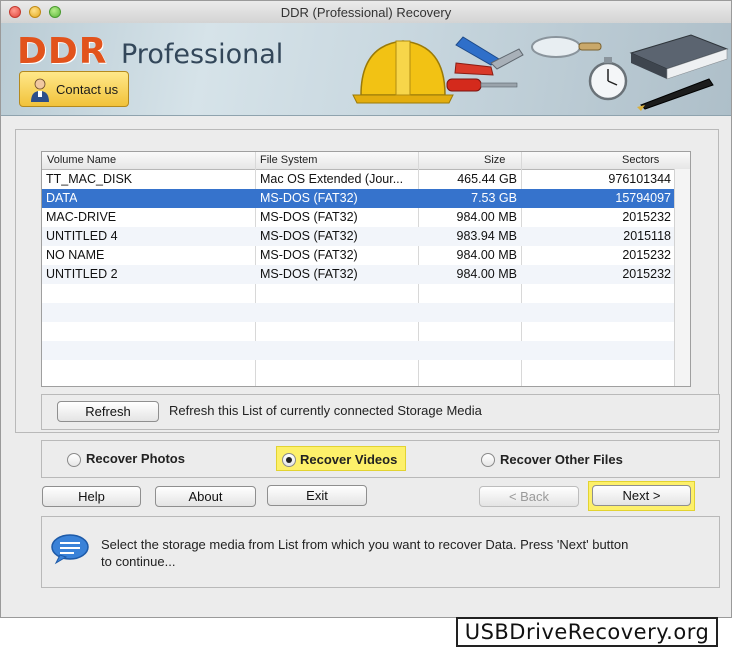 Image resolution: width=732 pixels, height=649 pixels. What do you see at coordinates (639, 179) in the screenshot?
I see `cell-sectors: 976101344` at bounding box center [639, 179].